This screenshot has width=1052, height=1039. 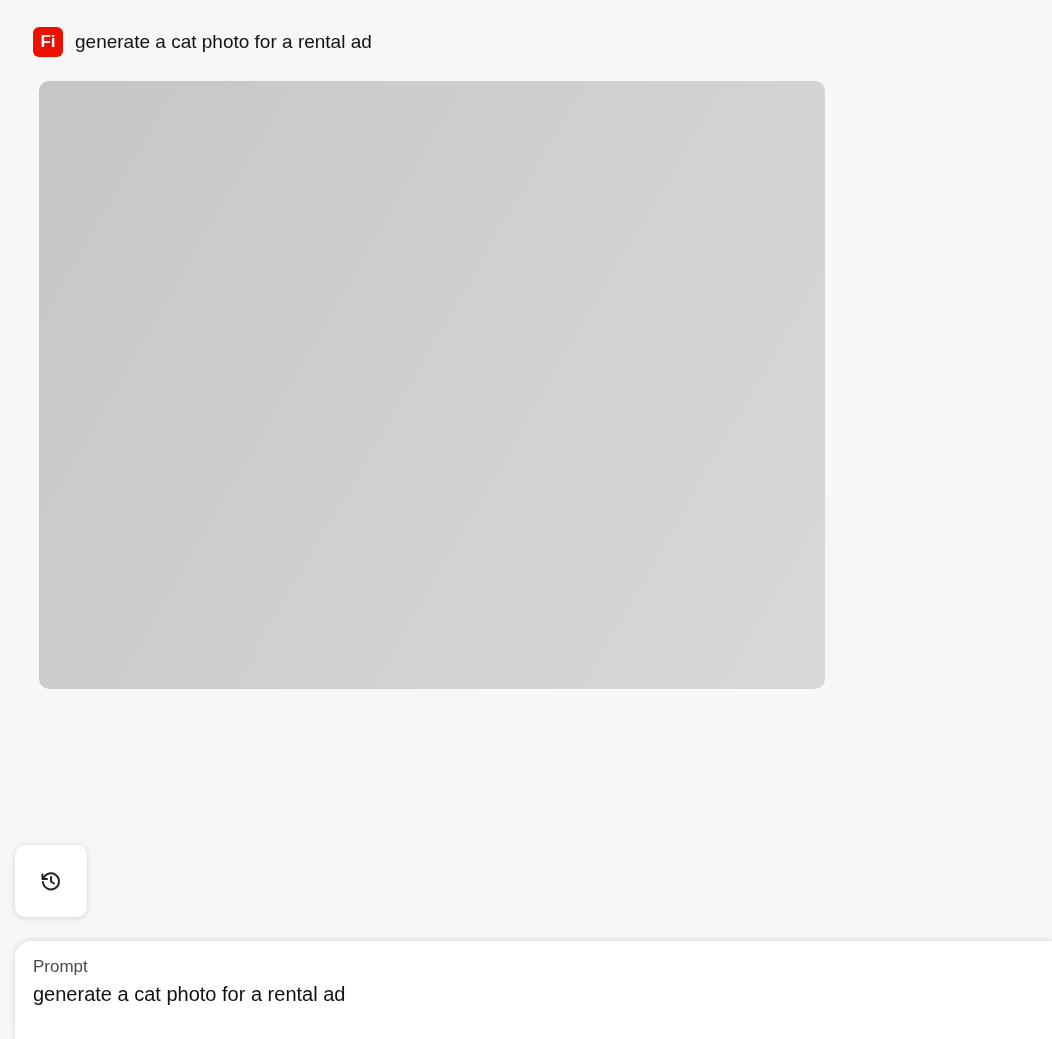 I want to click on history-button, so click(x=51, y=881).